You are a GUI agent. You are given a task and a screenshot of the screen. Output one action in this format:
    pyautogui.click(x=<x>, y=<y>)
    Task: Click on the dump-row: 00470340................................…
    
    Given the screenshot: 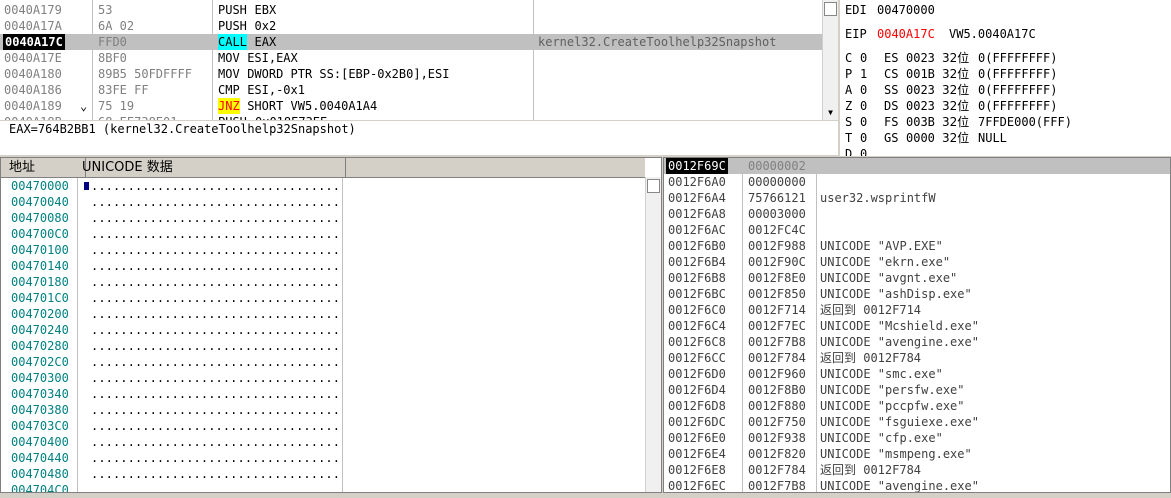 What is the action you would take?
    pyautogui.click(x=322, y=394)
    